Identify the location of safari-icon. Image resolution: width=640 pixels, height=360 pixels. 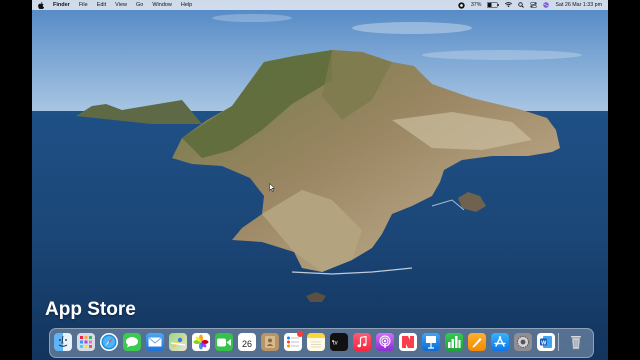
(109, 342).